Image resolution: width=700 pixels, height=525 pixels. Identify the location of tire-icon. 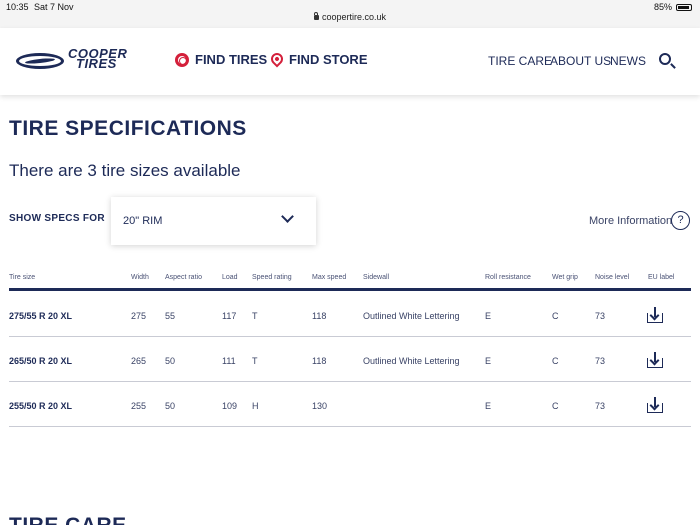
(182, 59).